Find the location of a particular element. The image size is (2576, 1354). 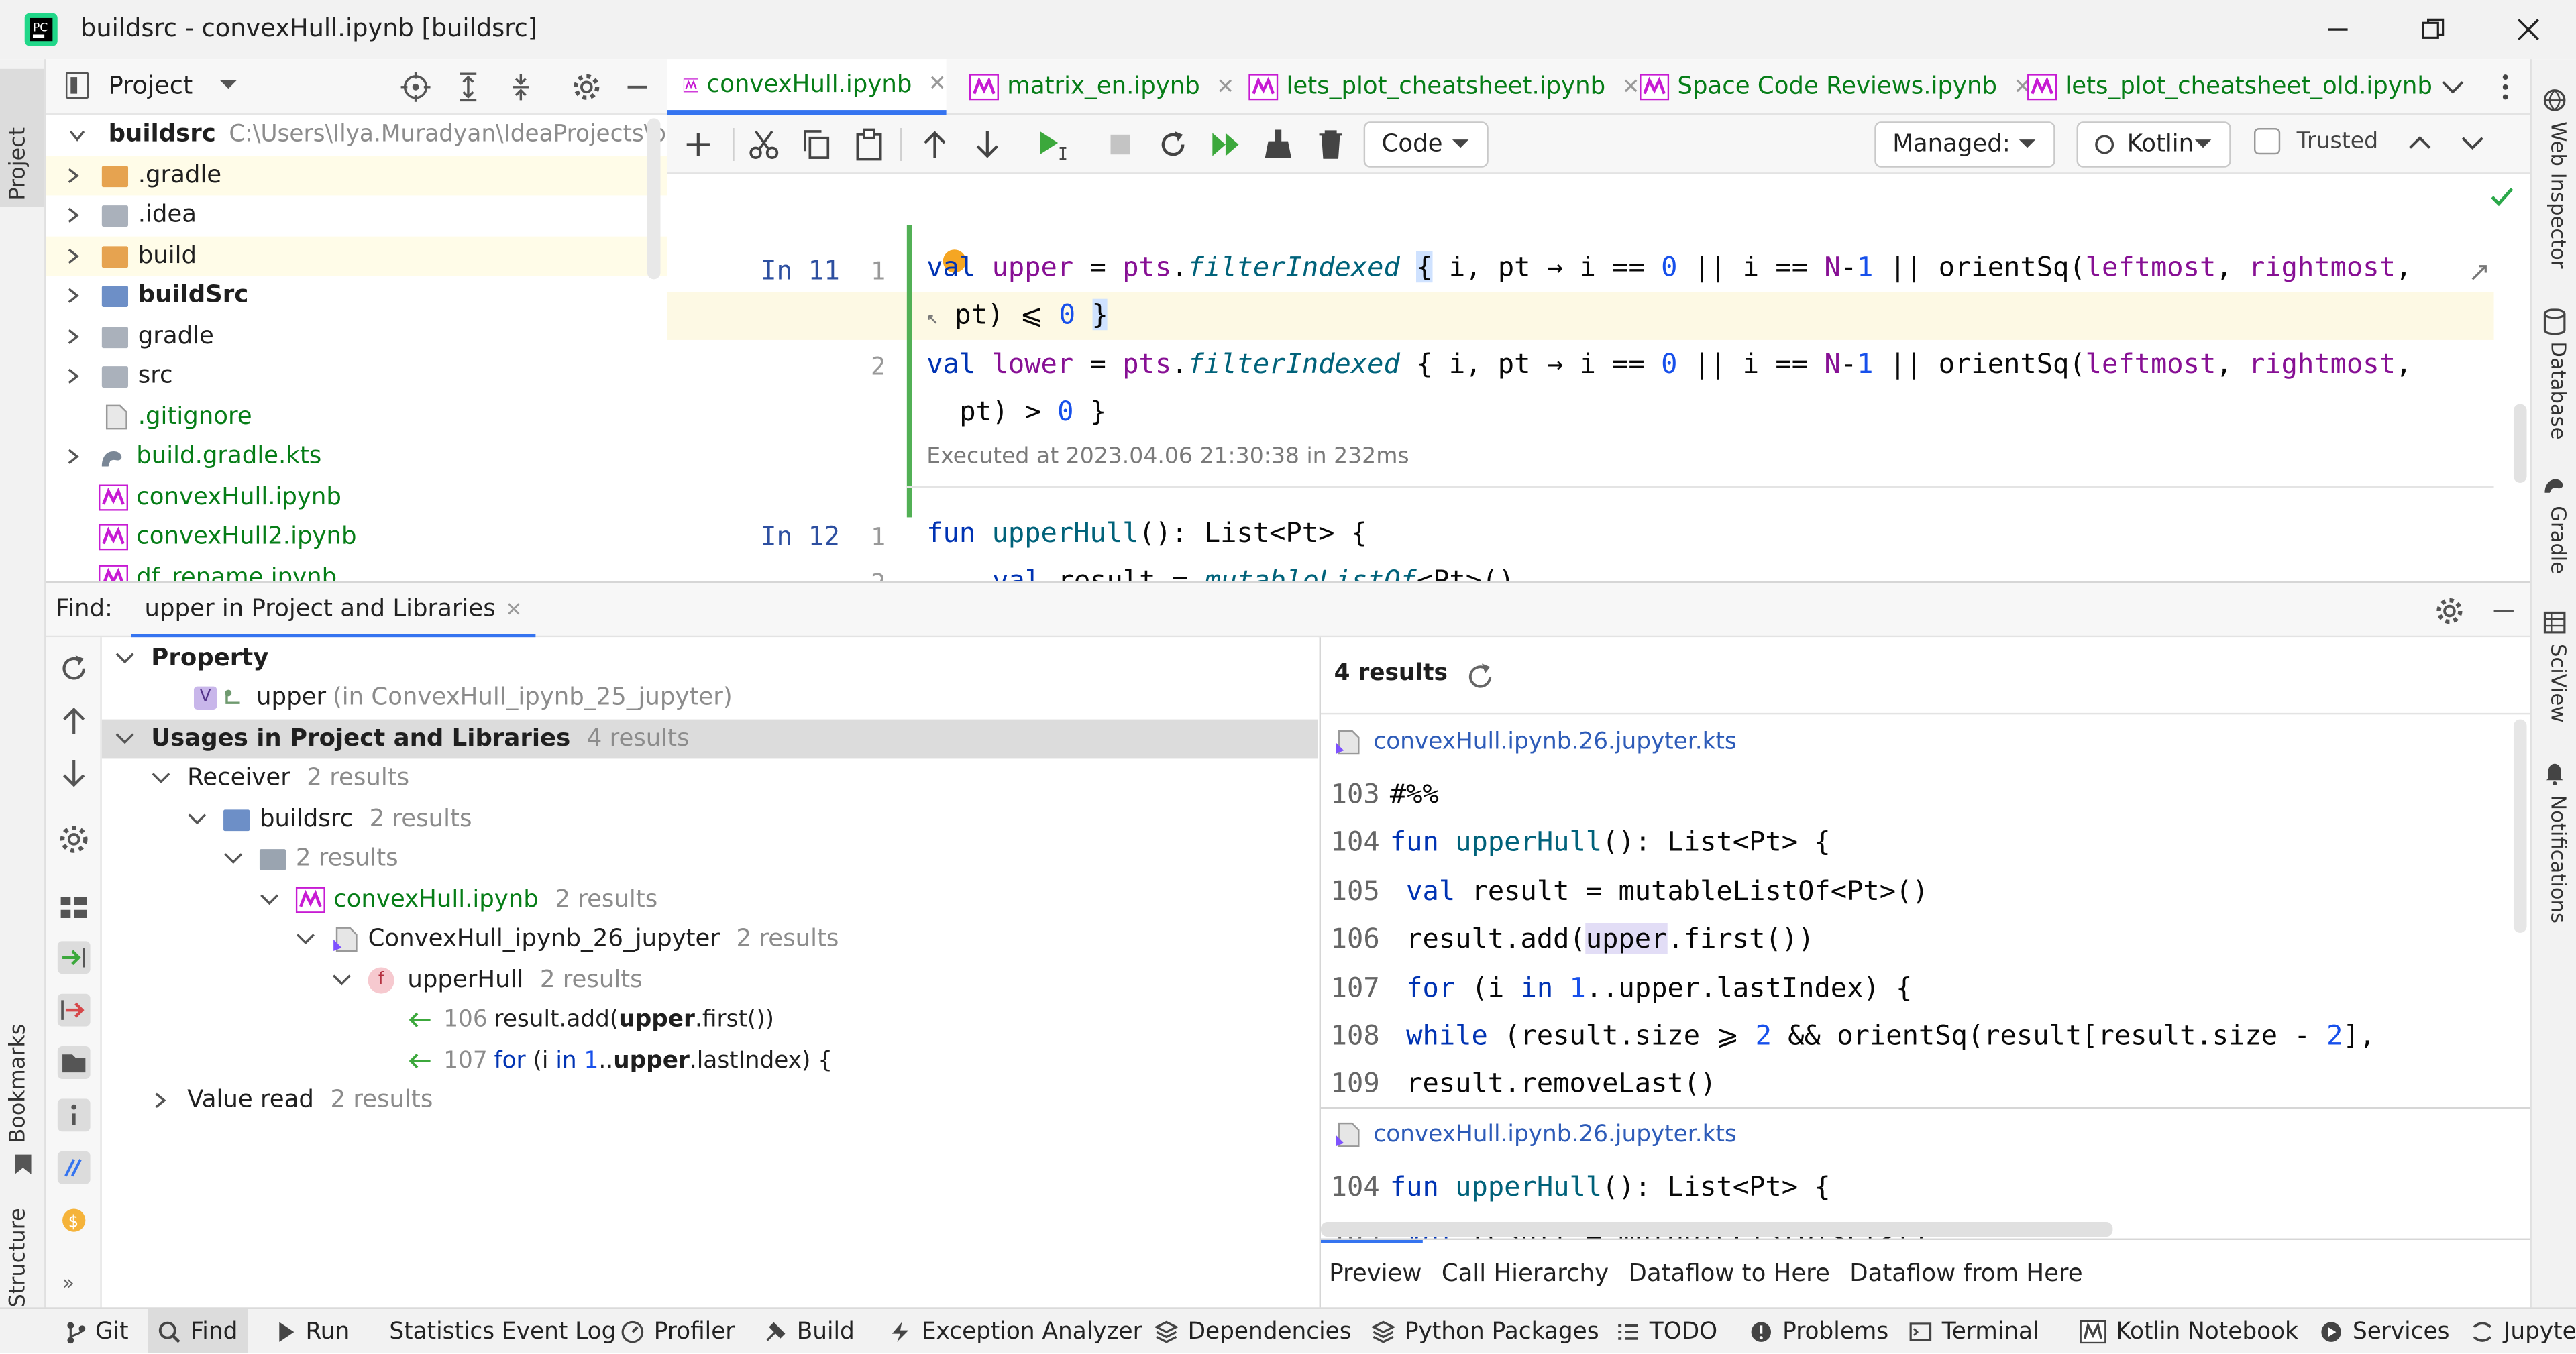

tree-node-property: Property is located at coordinates (191, 659).